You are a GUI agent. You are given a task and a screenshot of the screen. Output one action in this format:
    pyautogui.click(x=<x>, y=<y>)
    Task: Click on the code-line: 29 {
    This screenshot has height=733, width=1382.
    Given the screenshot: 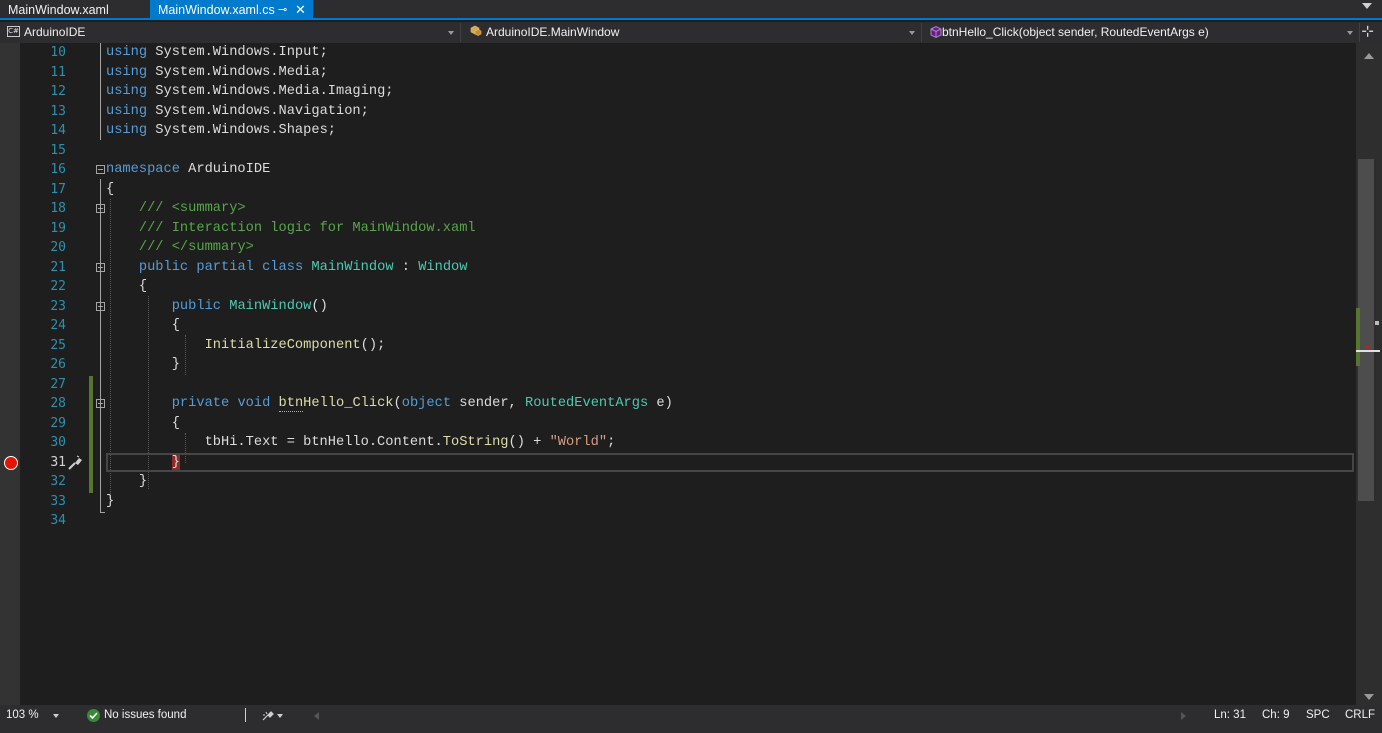 What is the action you would take?
    pyautogui.click(x=678, y=424)
    